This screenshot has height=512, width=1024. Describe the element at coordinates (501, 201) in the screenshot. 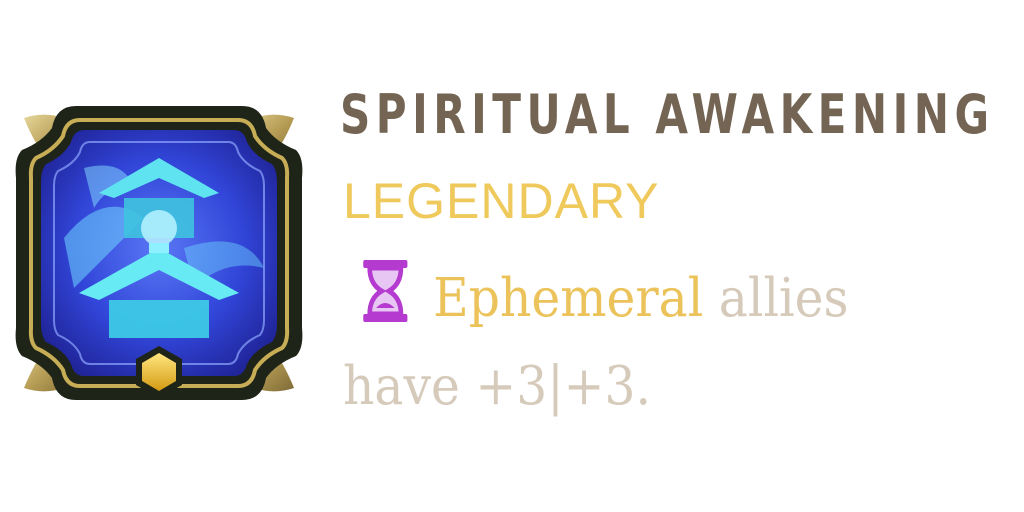

I see `rarity-label: LEGENDARY` at that location.